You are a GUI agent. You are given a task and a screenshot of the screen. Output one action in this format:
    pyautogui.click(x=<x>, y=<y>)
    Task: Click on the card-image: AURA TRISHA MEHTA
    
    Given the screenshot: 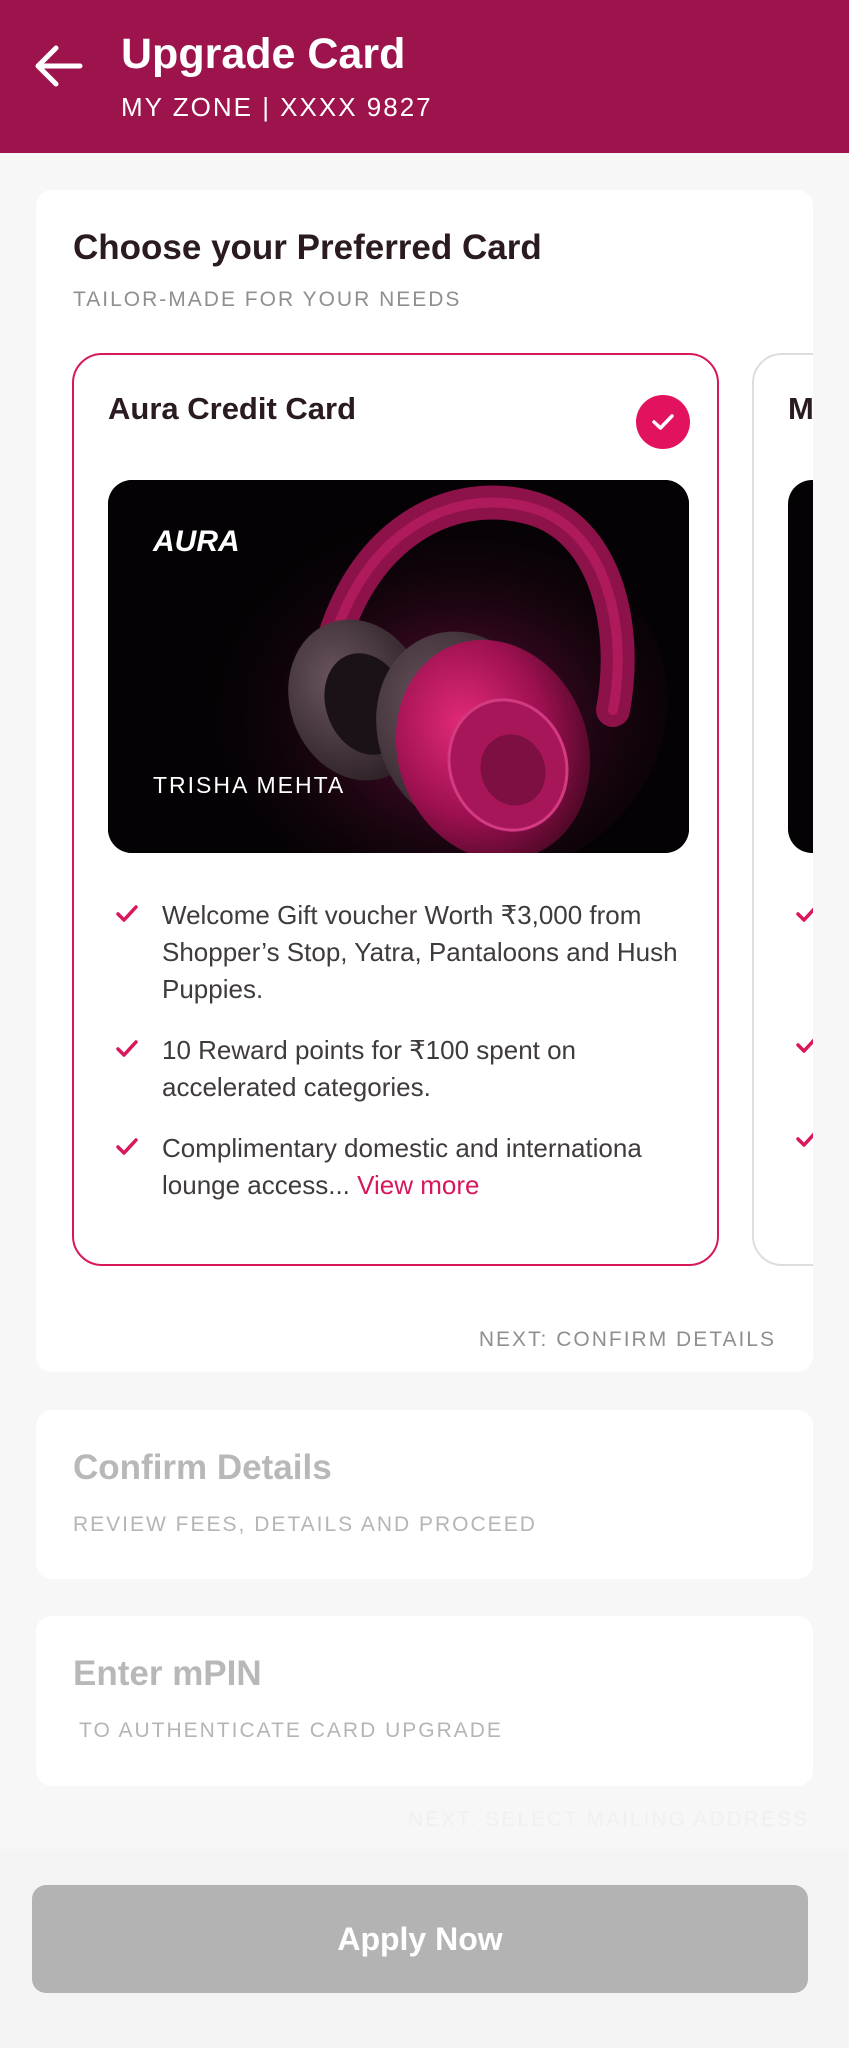 What is the action you would take?
    pyautogui.click(x=398, y=666)
    